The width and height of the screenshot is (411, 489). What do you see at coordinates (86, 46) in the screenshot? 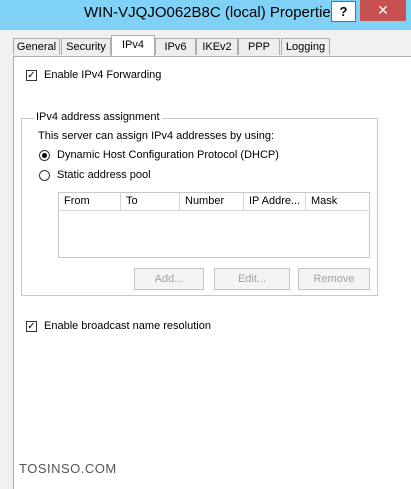
I see `tab-security: Security` at bounding box center [86, 46].